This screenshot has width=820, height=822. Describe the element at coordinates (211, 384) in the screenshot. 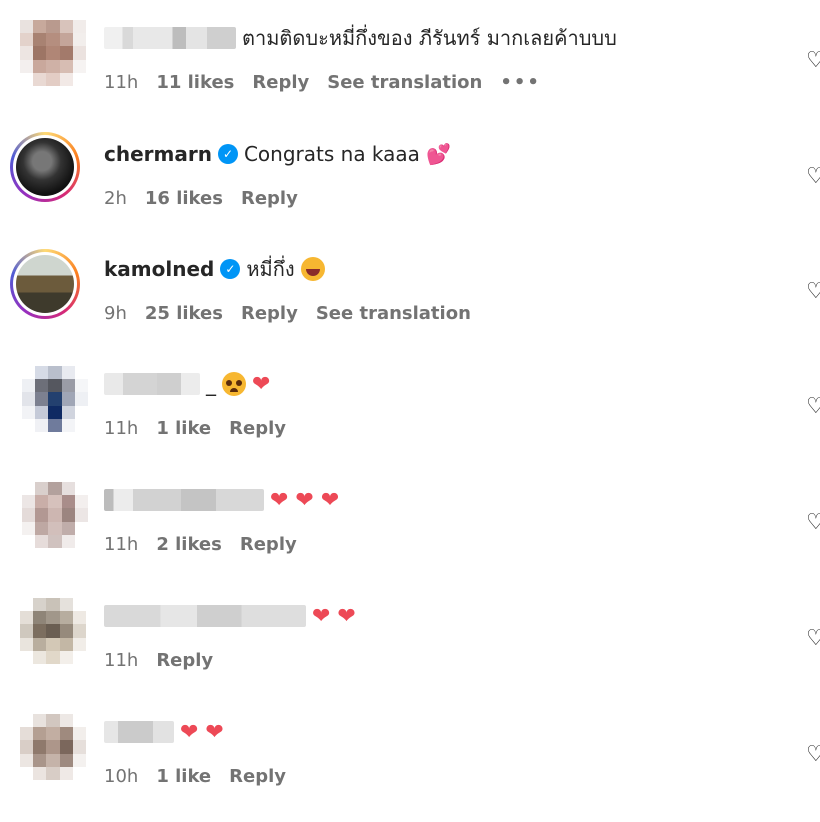

I see `username-suffix: _` at that location.